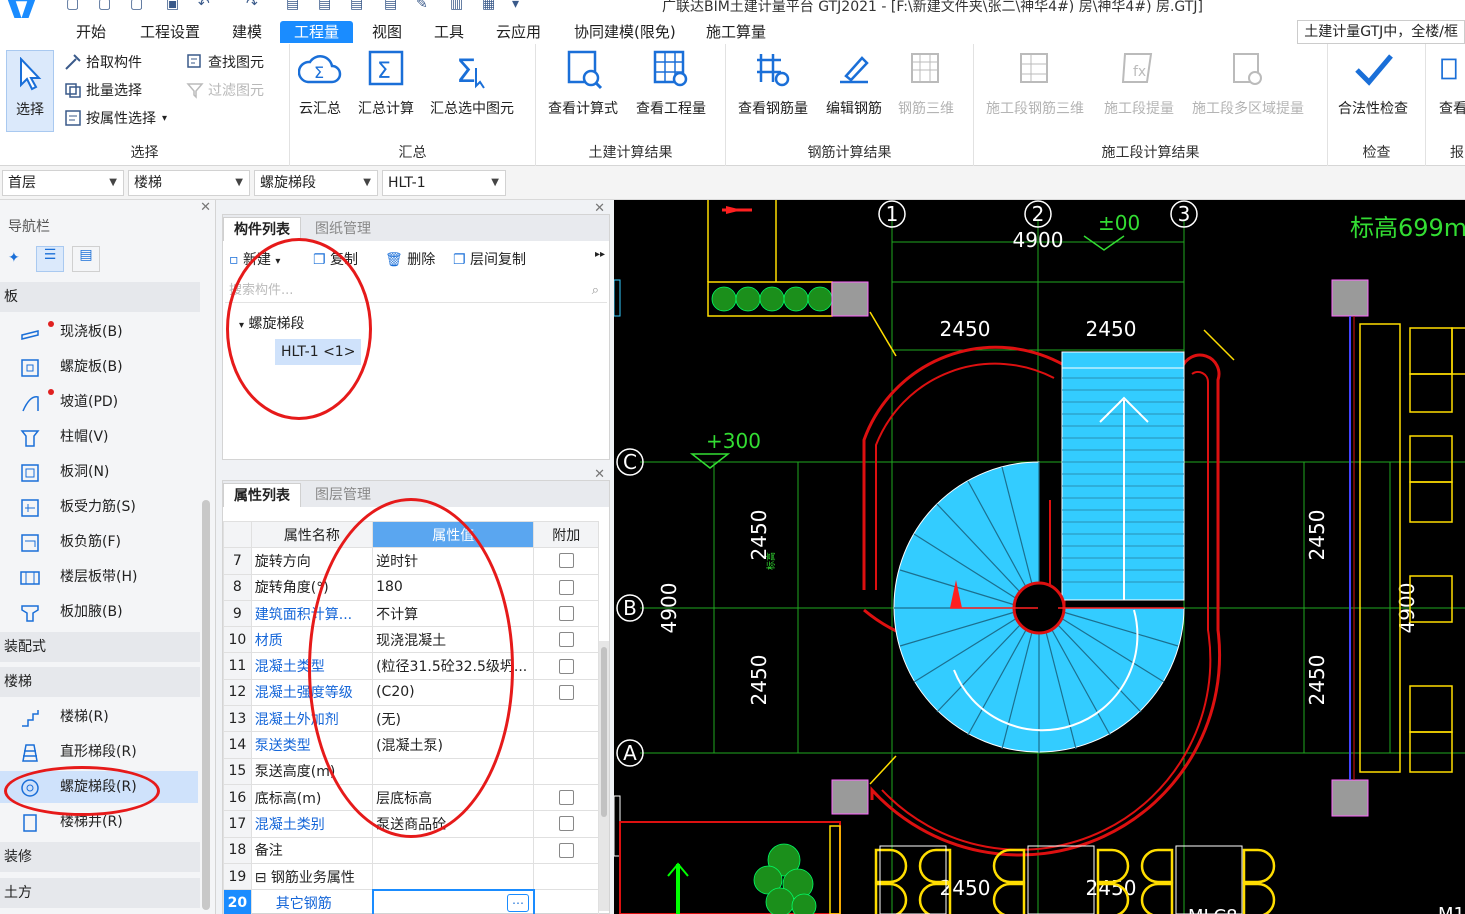  What do you see at coordinates (225, 90) in the screenshot?
I see `filter-element-button: 过滤图元` at bounding box center [225, 90].